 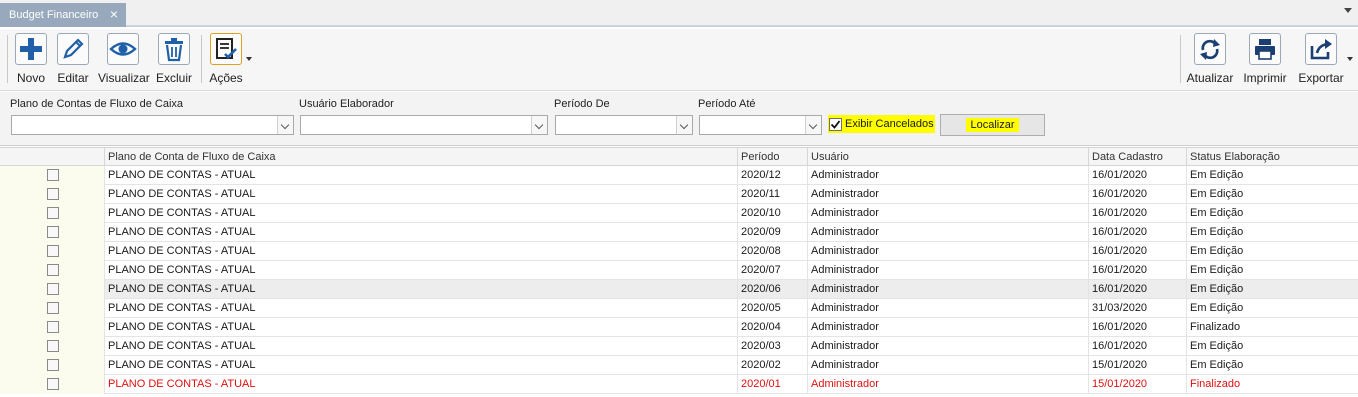 I want to click on cell-periodo: 2020/10, so click(x=772, y=213).